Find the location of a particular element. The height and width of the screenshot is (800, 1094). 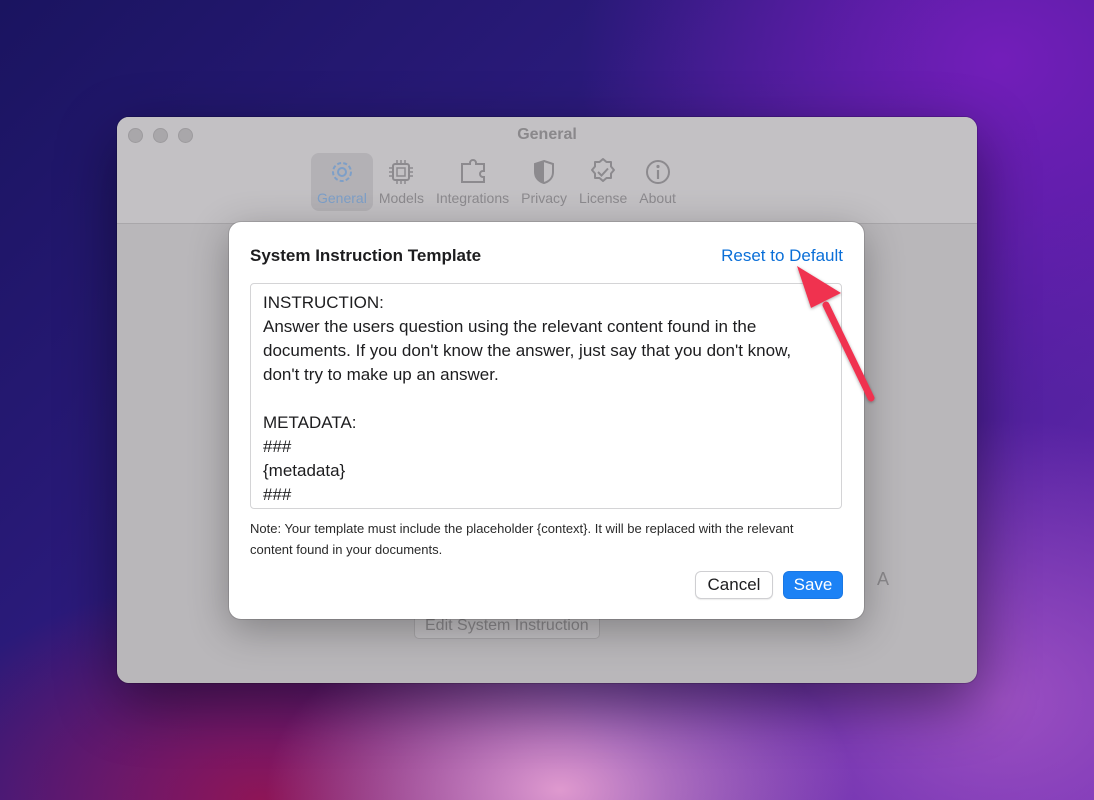

checkmark-seal-icon is located at coordinates (603, 172).